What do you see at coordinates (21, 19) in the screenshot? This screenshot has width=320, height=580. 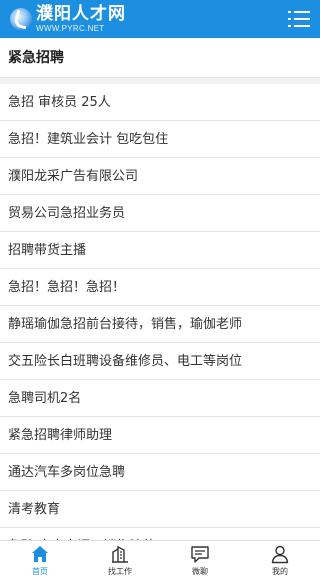 I see `logo-globe-icon` at bounding box center [21, 19].